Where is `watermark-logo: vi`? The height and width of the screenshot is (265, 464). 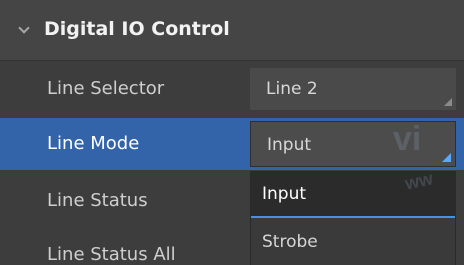 watermark-logo: vi is located at coordinates (407, 139).